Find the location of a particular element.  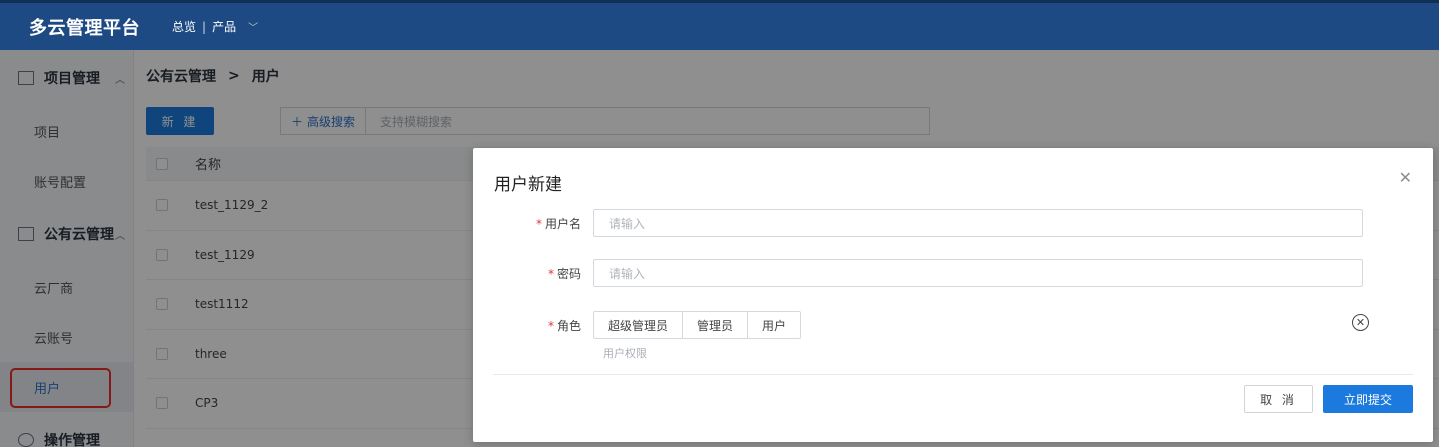

nav-products: 产品 is located at coordinates (224, 26).